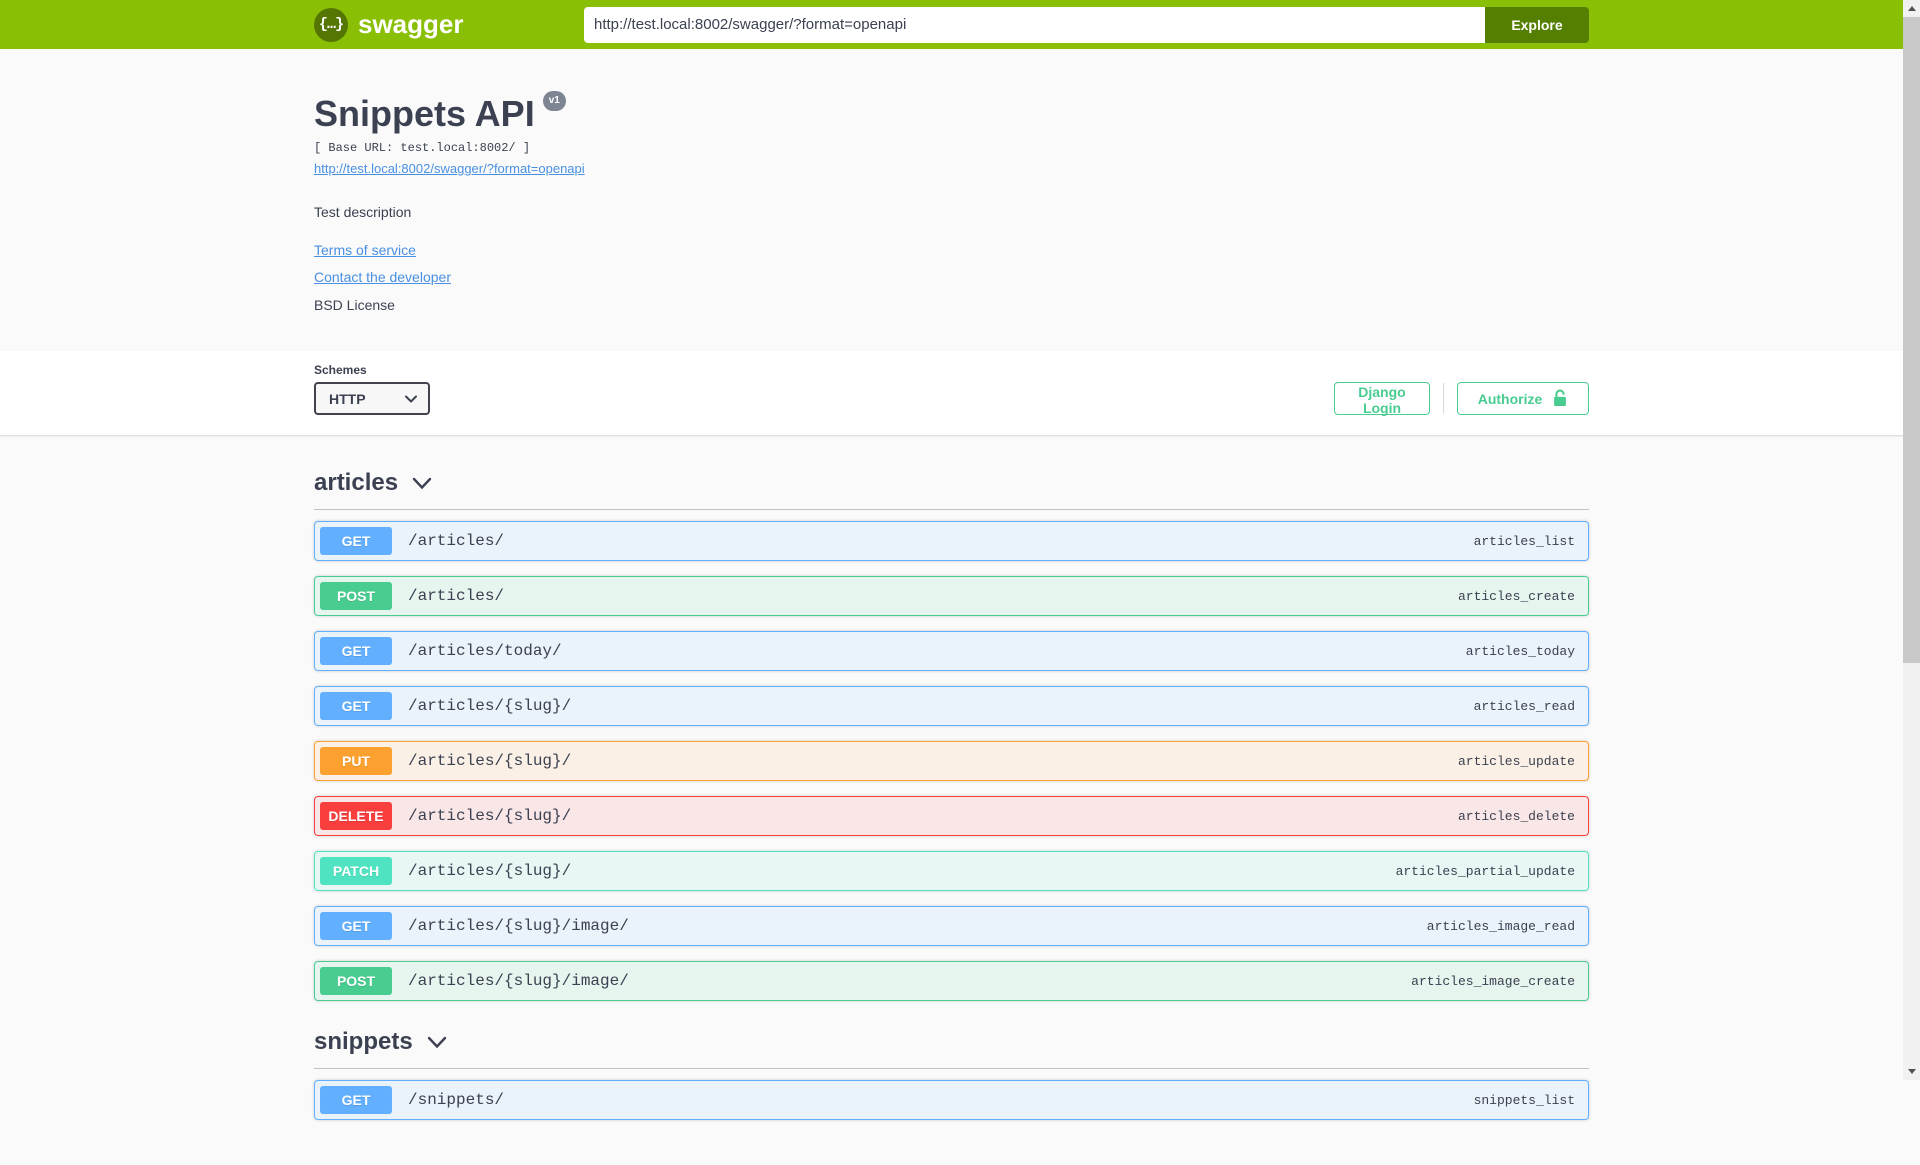  I want to click on operation-row: DELETE /articles/{slug}/ articles_delete, so click(951, 816).